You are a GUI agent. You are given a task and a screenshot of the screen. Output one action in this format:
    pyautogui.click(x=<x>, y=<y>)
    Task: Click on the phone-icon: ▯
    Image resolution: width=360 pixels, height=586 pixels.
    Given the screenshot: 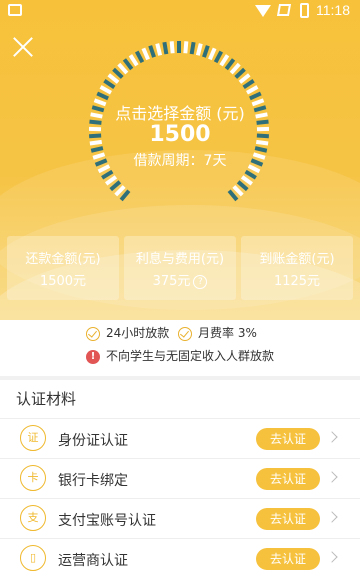 What is the action you would take?
    pyautogui.click(x=33, y=558)
    